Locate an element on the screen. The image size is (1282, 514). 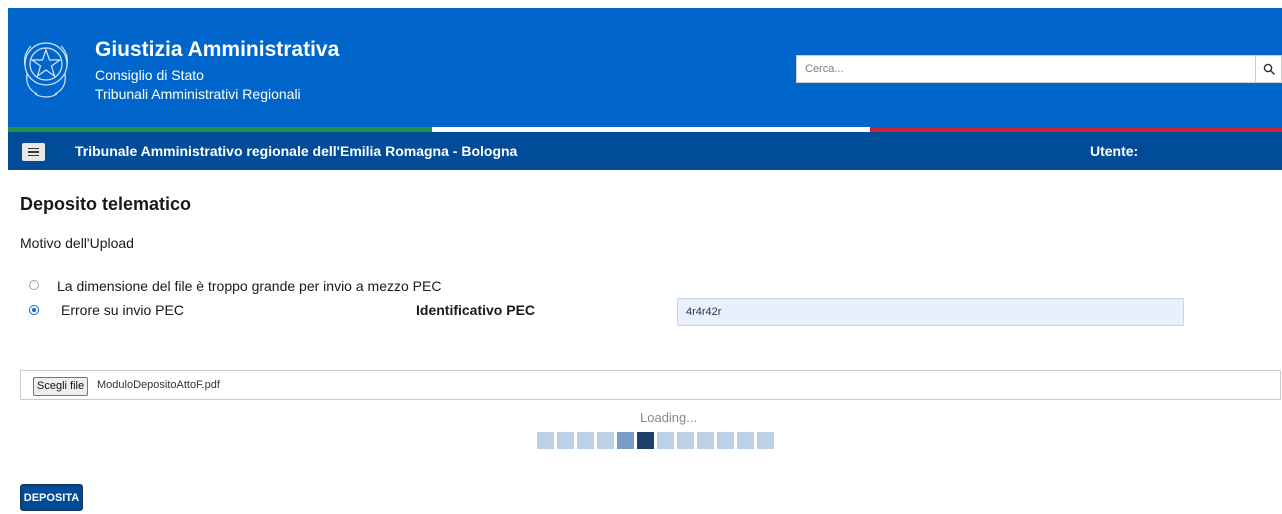
hamburger-menu-icon is located at coordinates (33, 152).